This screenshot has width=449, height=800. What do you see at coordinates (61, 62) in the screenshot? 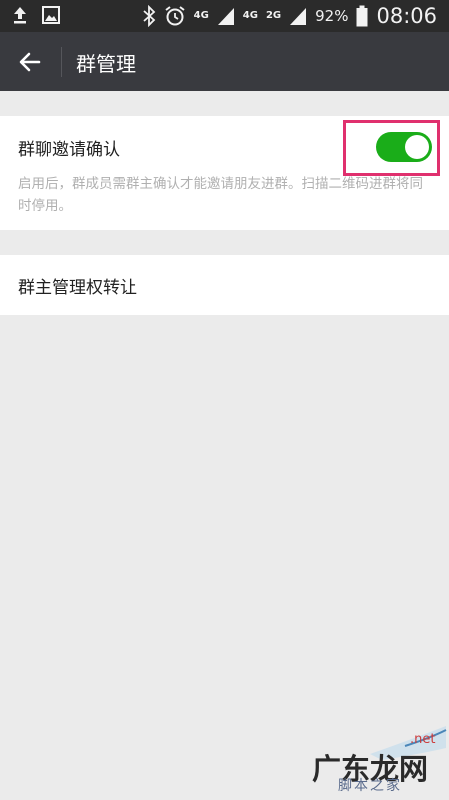
I see `nav-divider` at bounding box center [61, 62].